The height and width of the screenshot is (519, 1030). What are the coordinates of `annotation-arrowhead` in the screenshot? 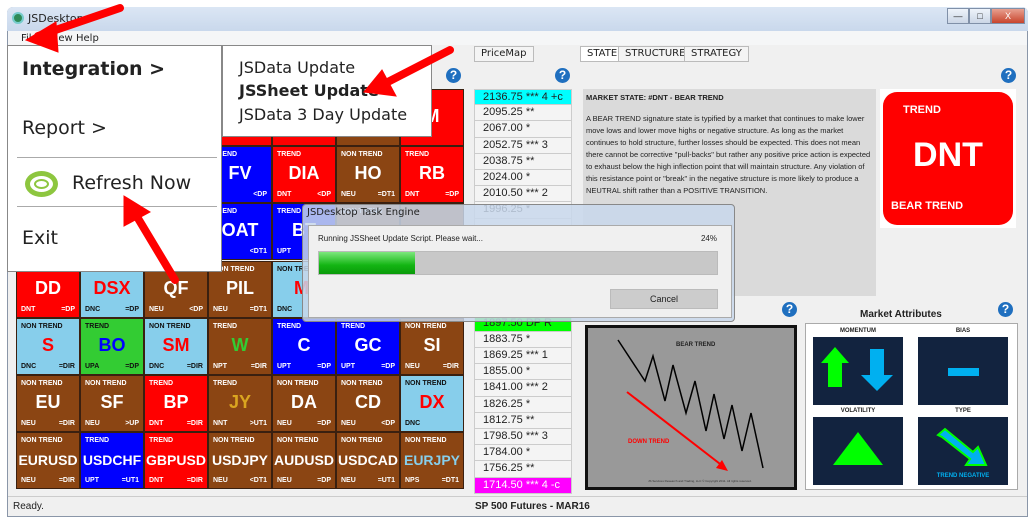 It's located at (41, 37).